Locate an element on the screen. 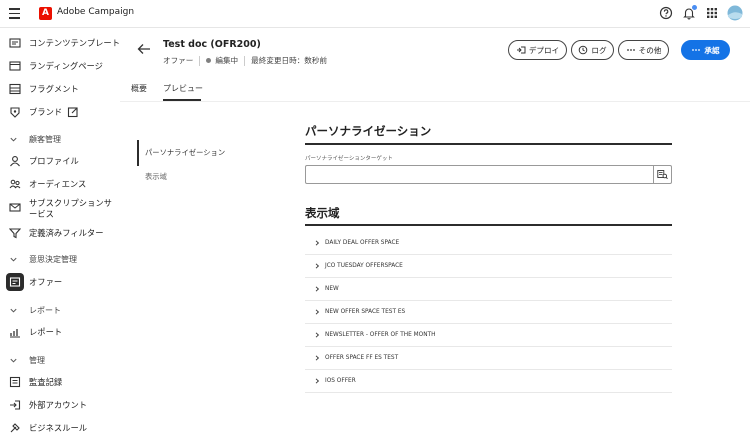 The width and height of the screenshot is (750, 446). avatar is located at coordinates (735, 13).